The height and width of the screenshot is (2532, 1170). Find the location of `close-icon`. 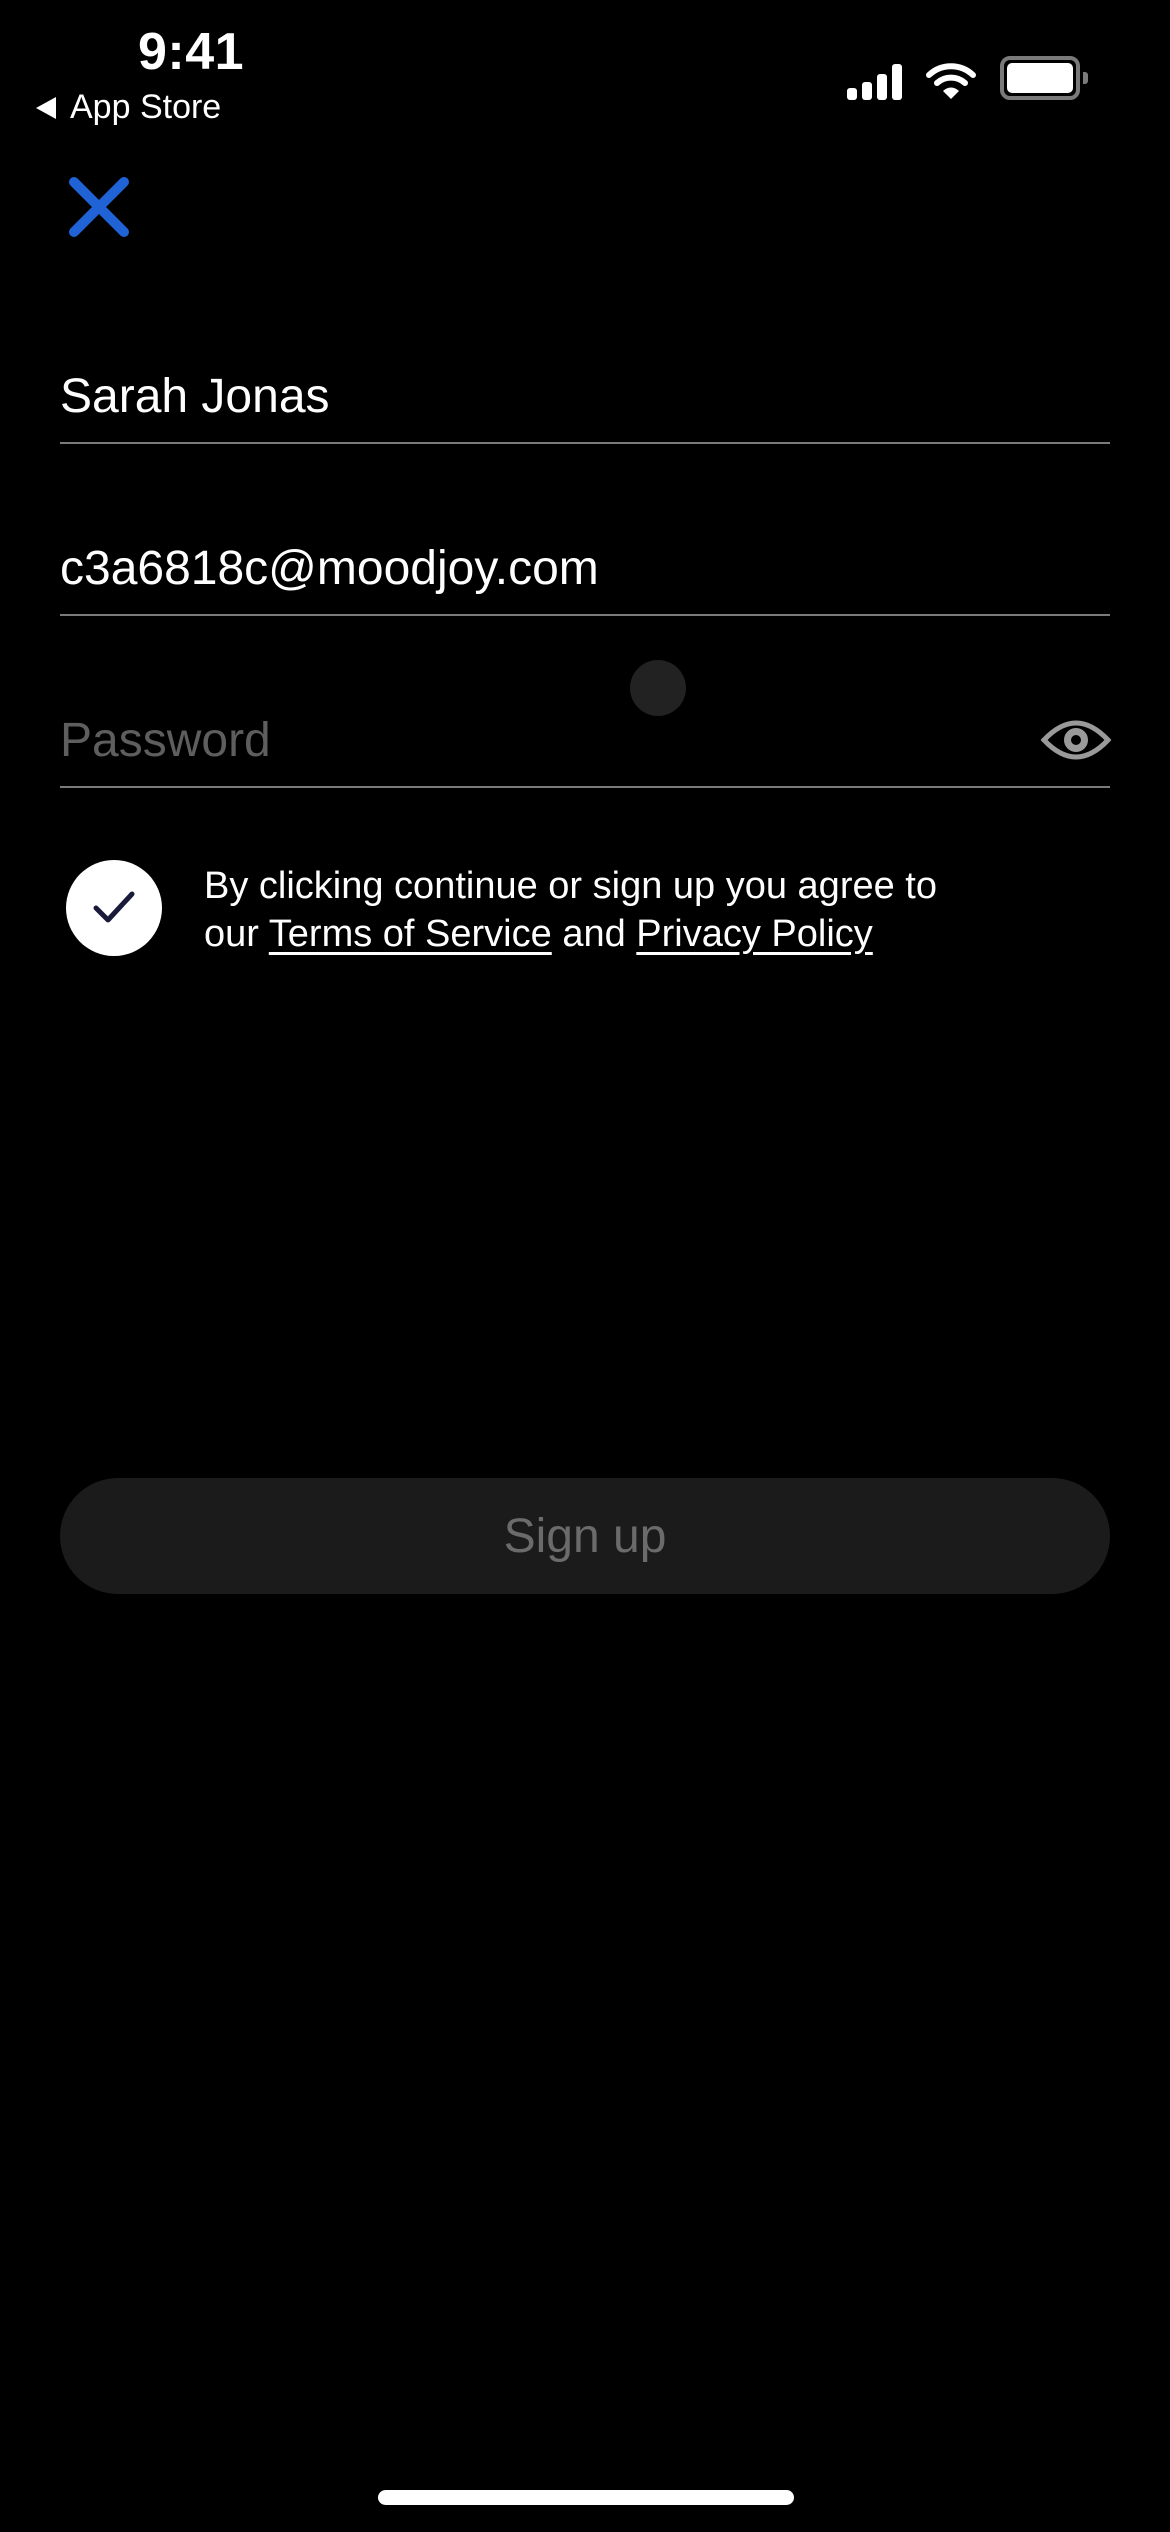

close-icon is located at coordinates (99, 207).